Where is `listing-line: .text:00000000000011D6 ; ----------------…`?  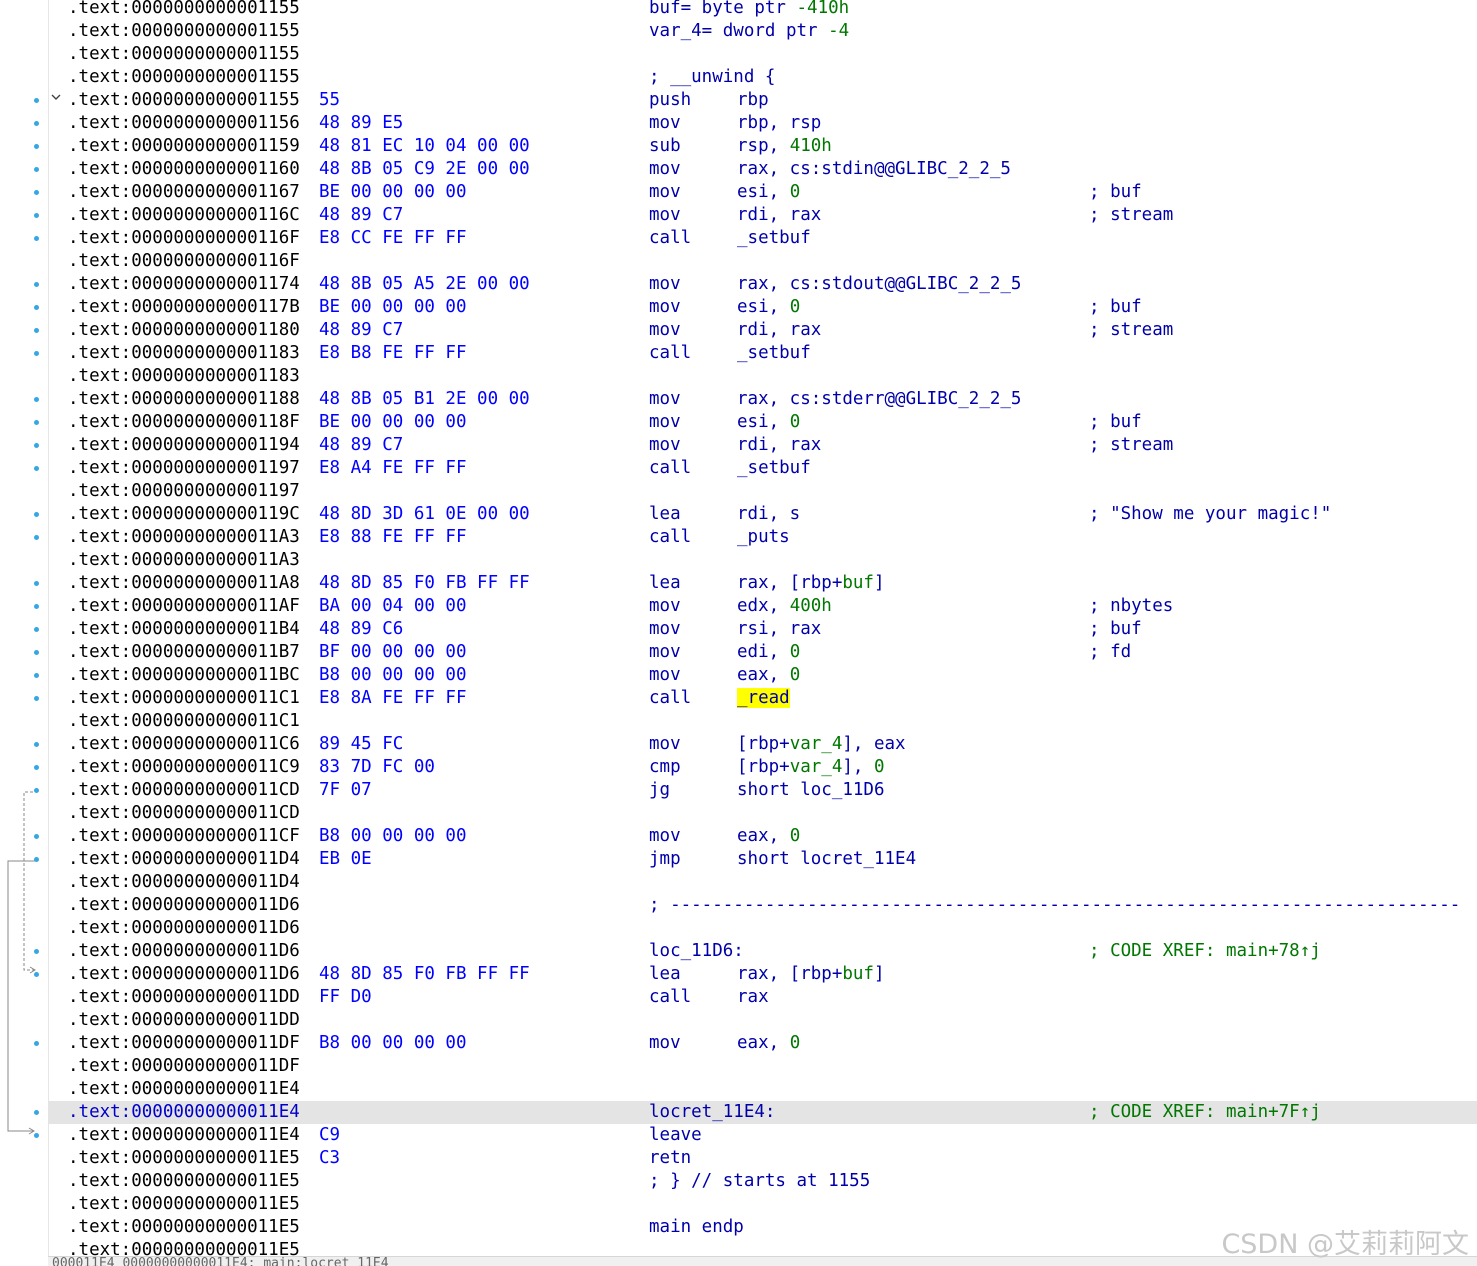 listing-line: .text:00000000000011D6 ; ----------------… is located at coordinates (762, 905).